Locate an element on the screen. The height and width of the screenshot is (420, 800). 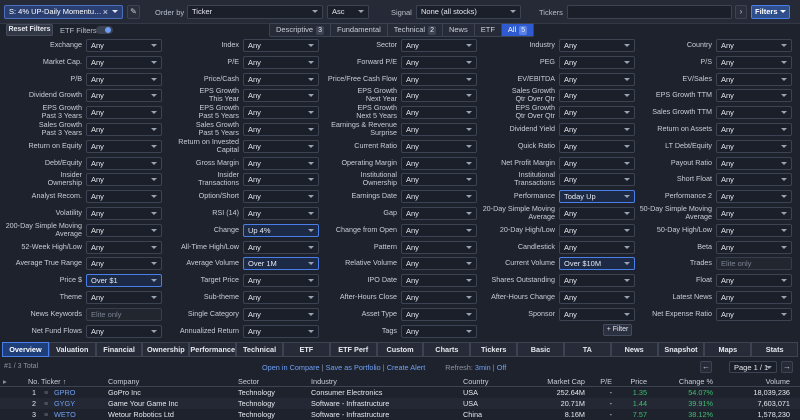
column-header-volume: Volume is located at coordinates (778, 381).